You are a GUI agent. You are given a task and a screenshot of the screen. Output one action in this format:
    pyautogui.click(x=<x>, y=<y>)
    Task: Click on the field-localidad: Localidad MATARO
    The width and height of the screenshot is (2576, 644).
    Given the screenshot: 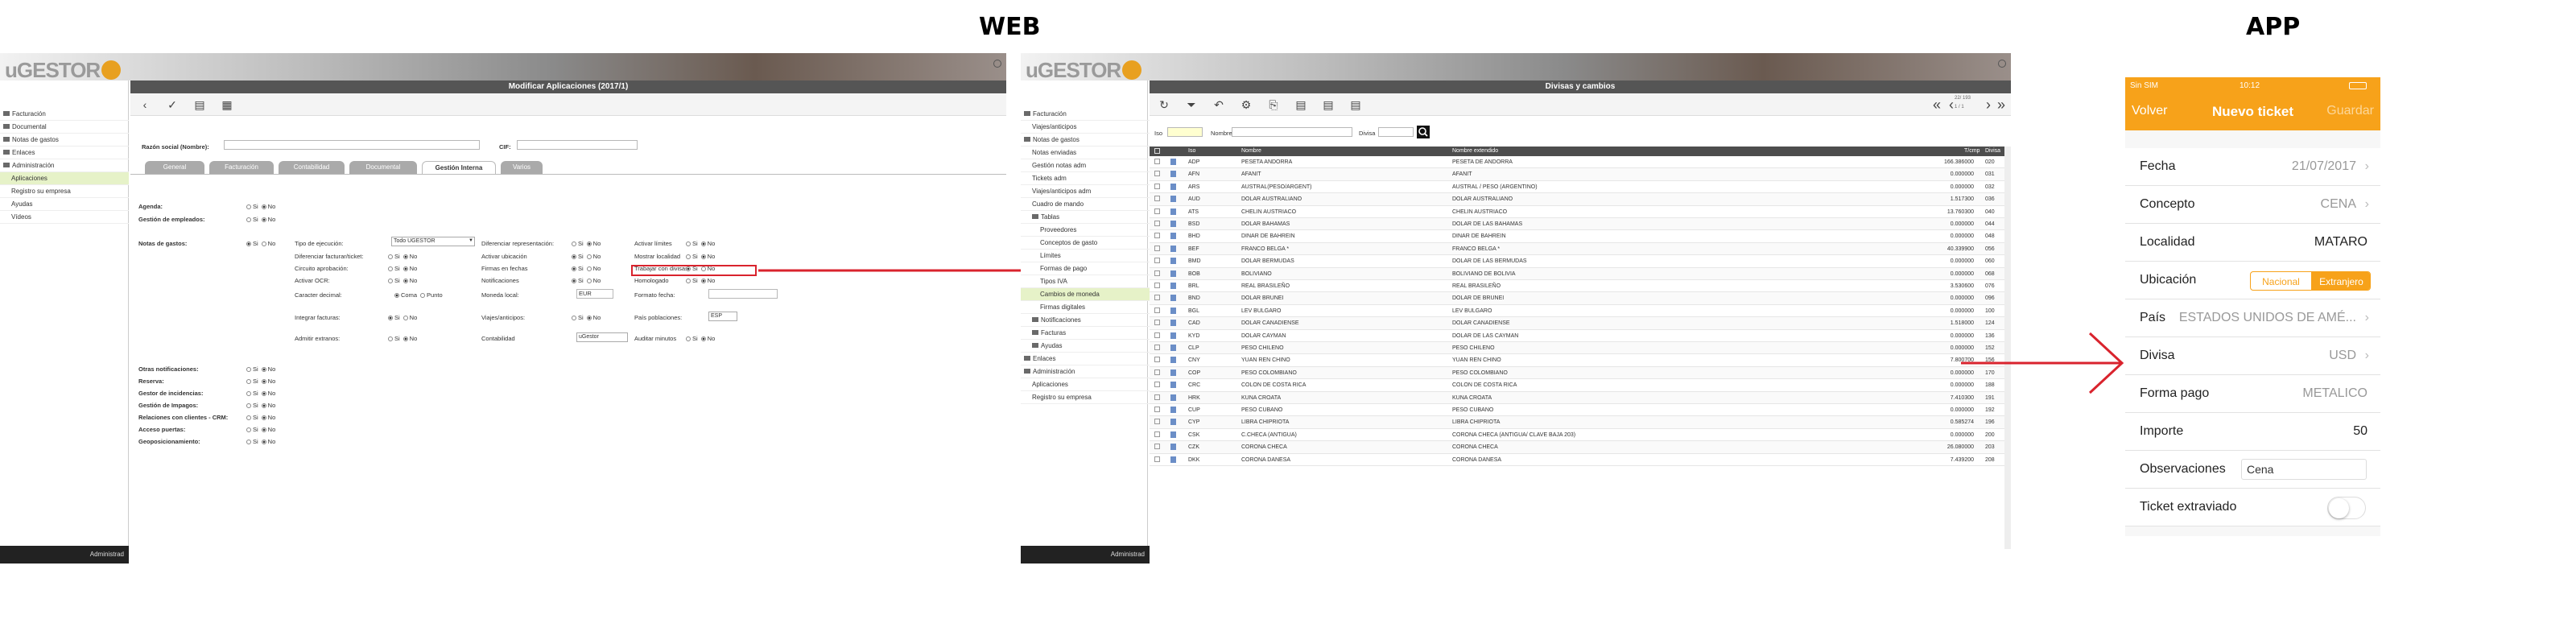 What is the action you would take?
    pyautogui.click(x=2252, y=243)
    